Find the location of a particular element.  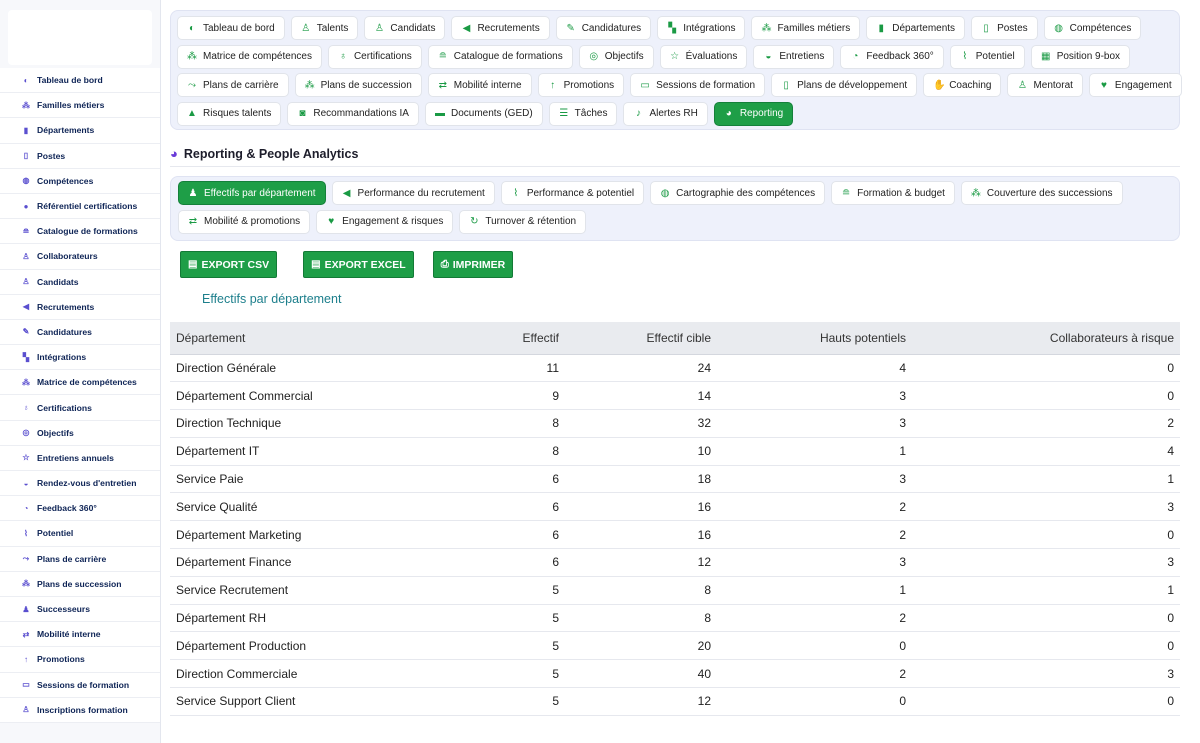

sidebar-item-recrutements: ◀ Recrutements is located at coordinates (80, 307).